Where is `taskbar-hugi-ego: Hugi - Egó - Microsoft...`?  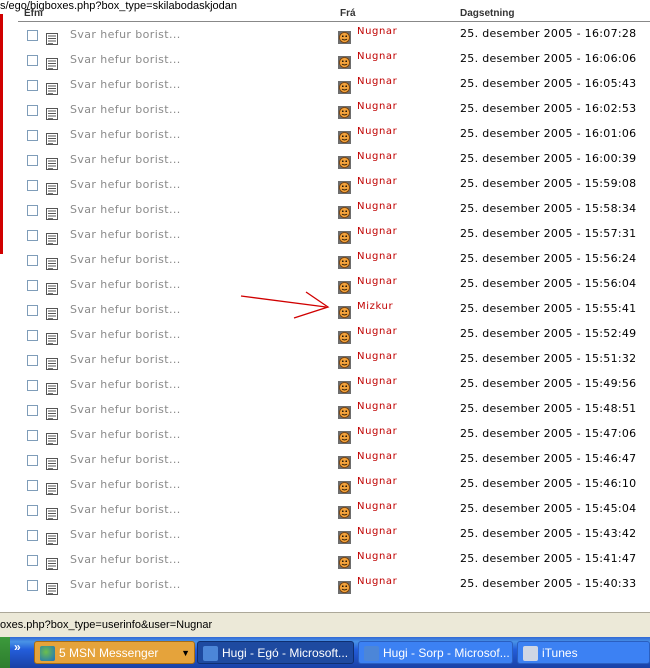
taskbar-hugi-ego: Hugi - Egó - Microsoft... is located at coordinates (275, 652).